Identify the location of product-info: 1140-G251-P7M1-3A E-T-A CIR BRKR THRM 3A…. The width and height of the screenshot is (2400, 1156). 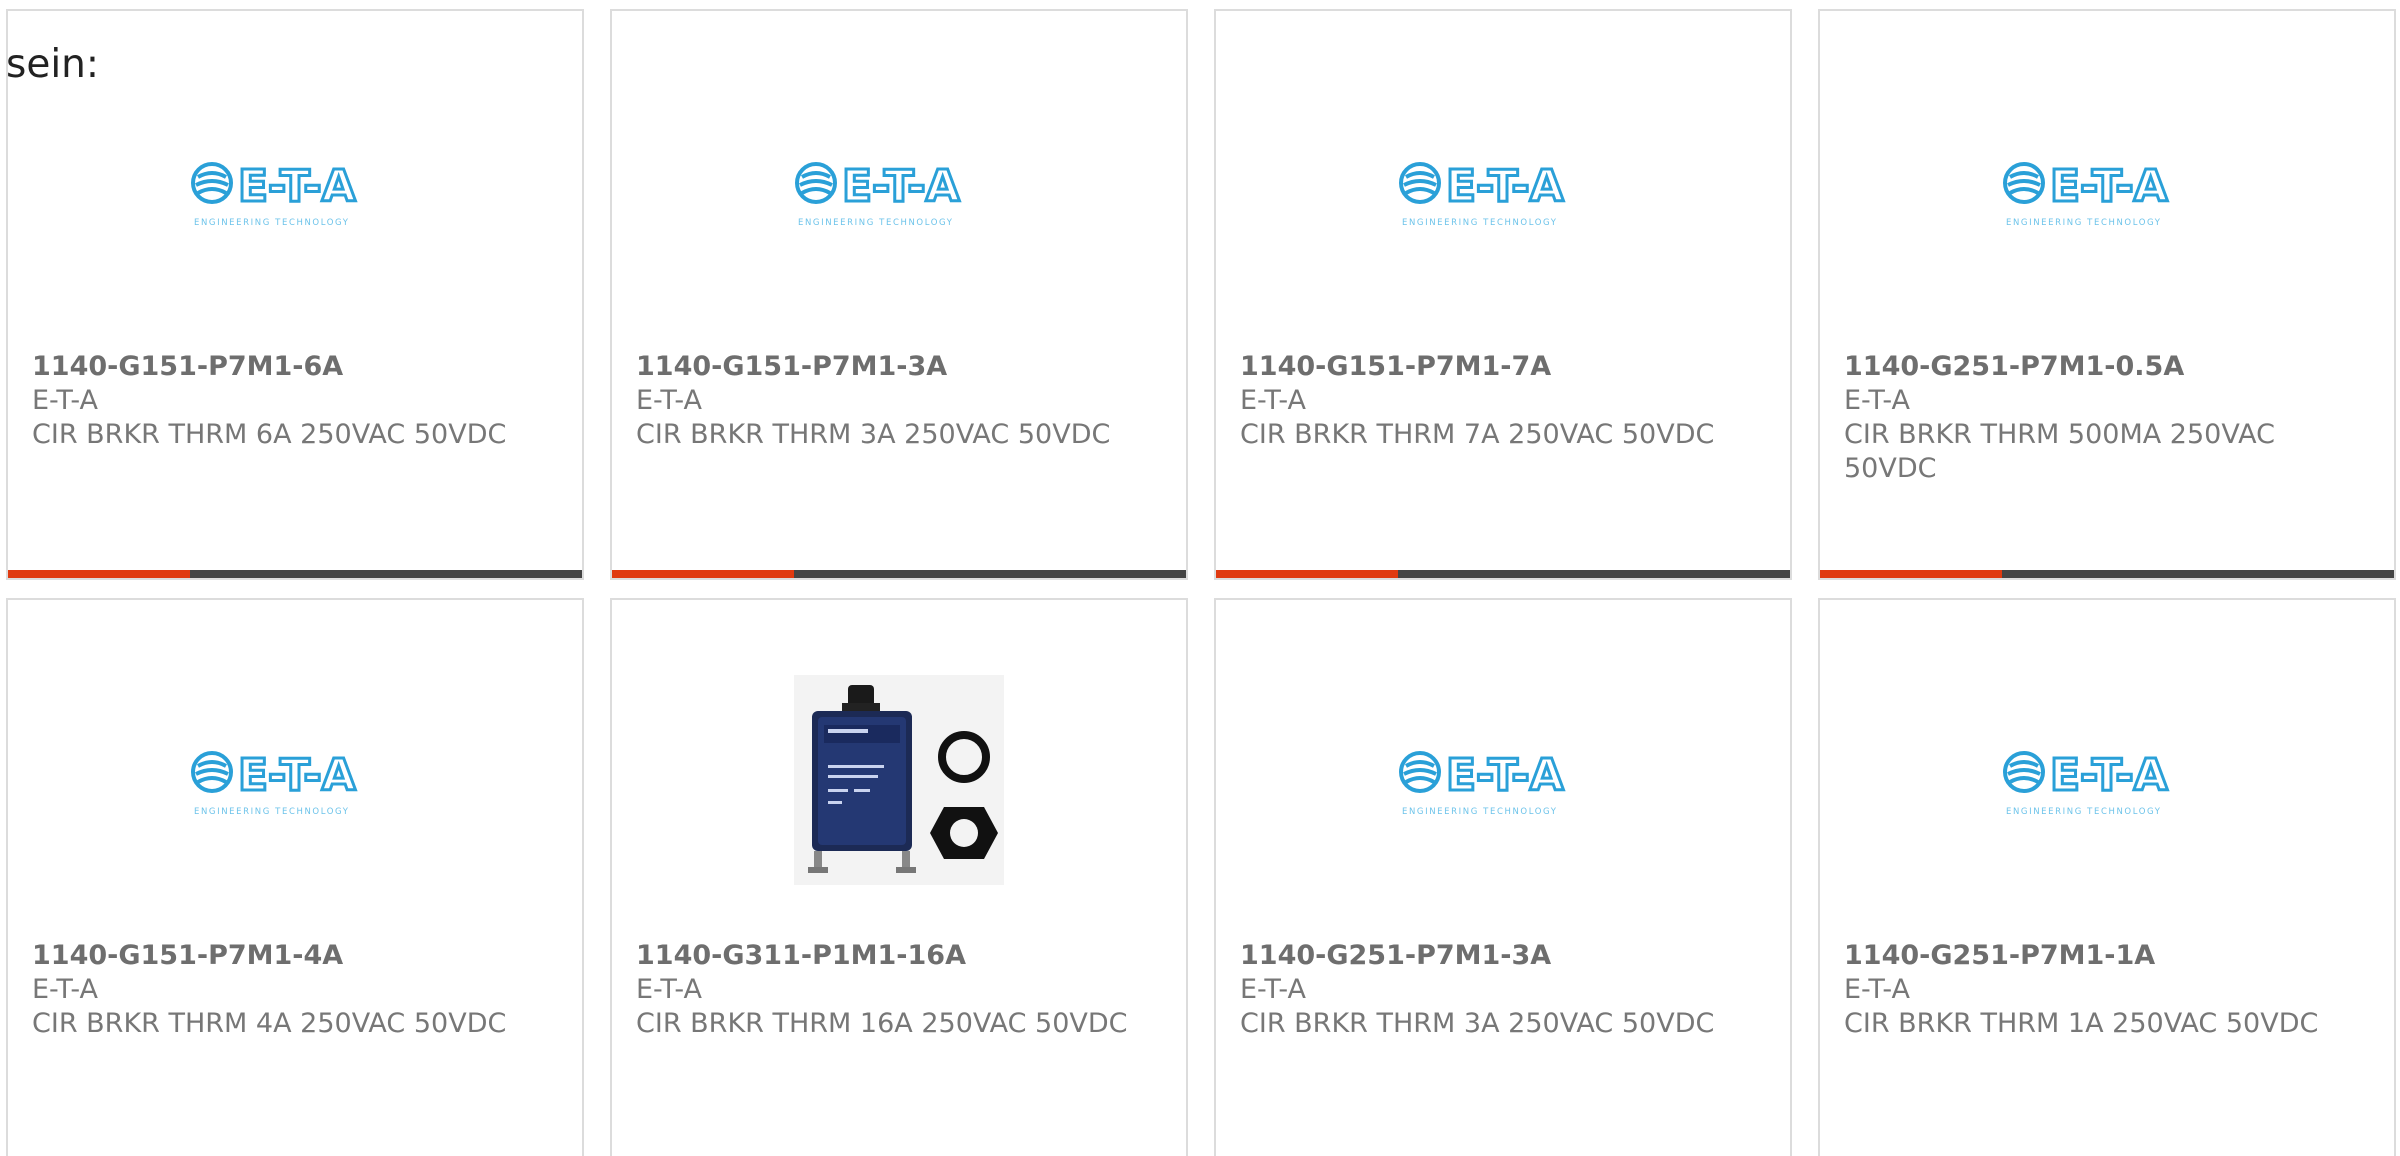
(1505, 990).